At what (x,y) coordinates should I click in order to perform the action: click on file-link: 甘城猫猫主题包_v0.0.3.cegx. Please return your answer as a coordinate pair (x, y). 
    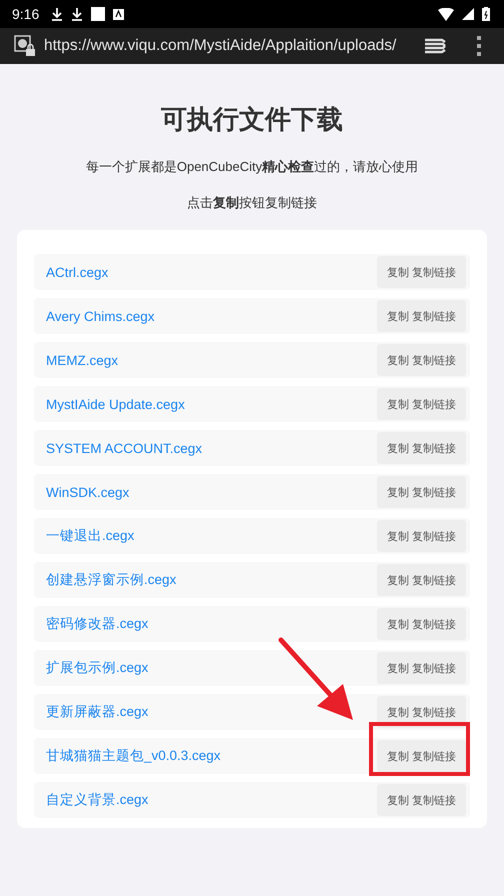
    Looking at the image, I should click on (133, 756).